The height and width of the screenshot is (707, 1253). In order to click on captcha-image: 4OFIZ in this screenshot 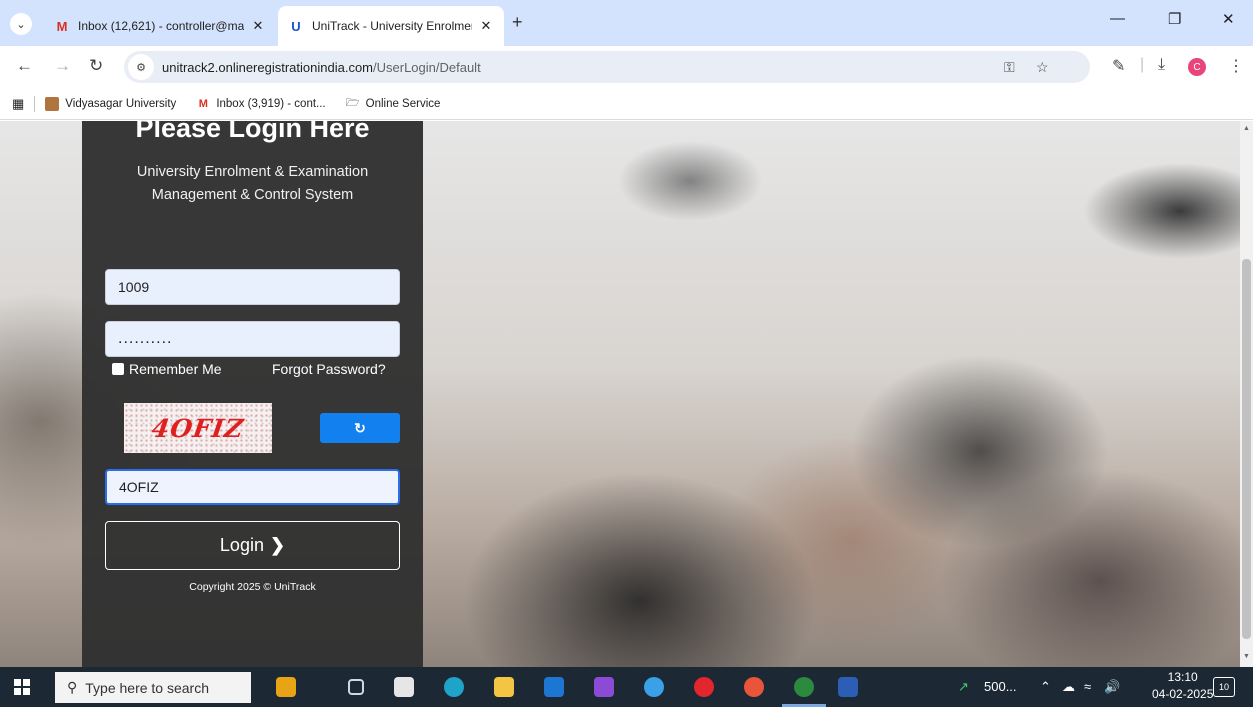, I will do `click(198, 428)`.